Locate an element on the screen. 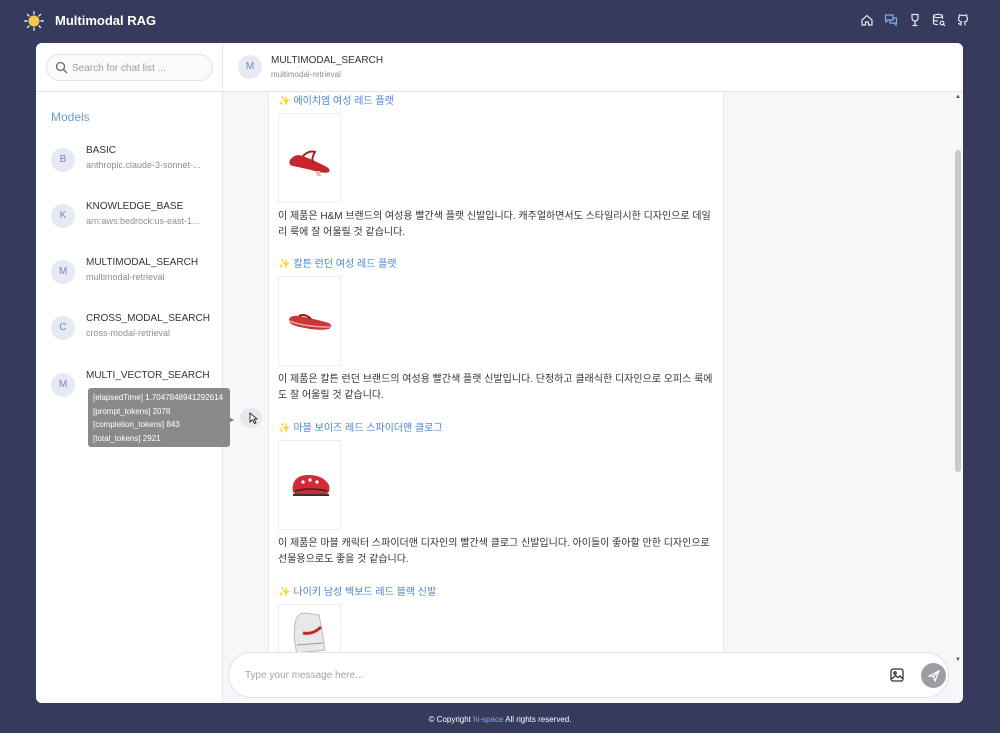 Image resolution: width=1000 pixels, height=733 pixels. chat-search-input is located at coordinates (139, 68).